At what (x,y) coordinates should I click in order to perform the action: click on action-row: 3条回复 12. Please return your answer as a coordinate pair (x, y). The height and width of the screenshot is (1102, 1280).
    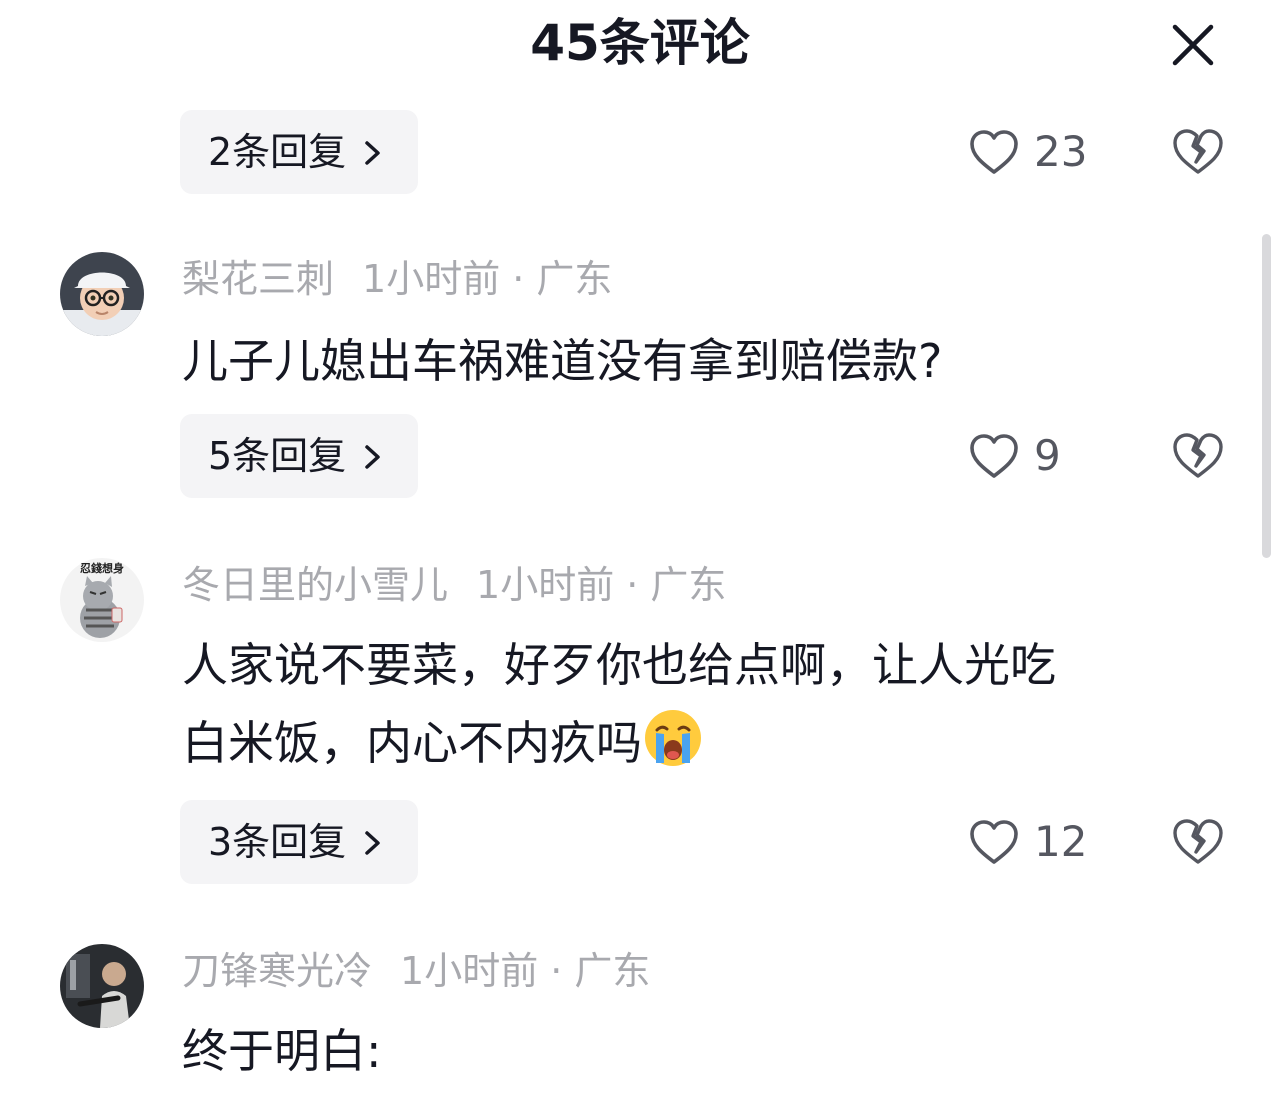
    Looking at the image, I should click on (640, 842).